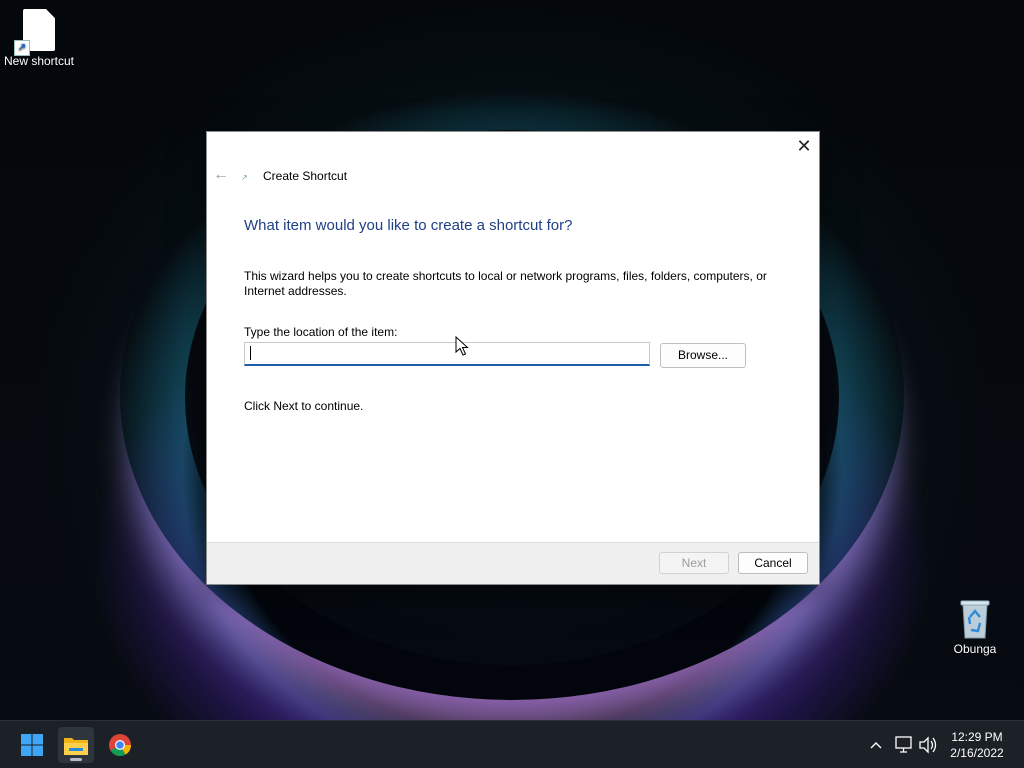 The width and height of the screenshot is (1024, 768). What do you see at coordinates (76, 759) in the screenshot?
I see `active-indicator` at bounding box center [76, 759].